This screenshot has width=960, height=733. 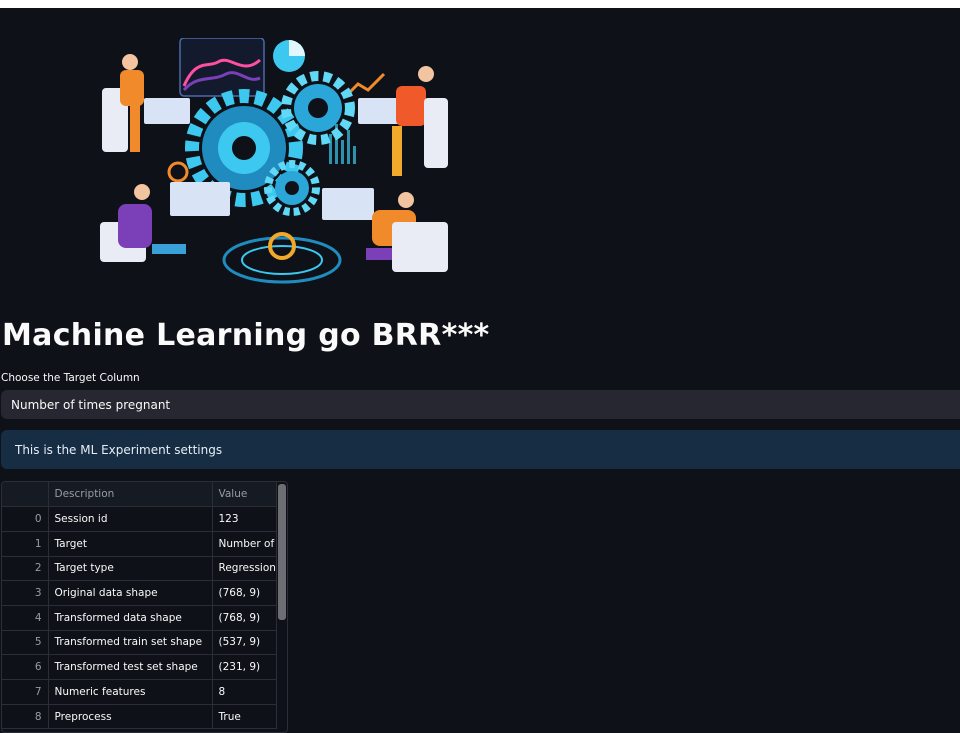 I want to click on description-cell: Preprocess, so click(x=130, y=717).